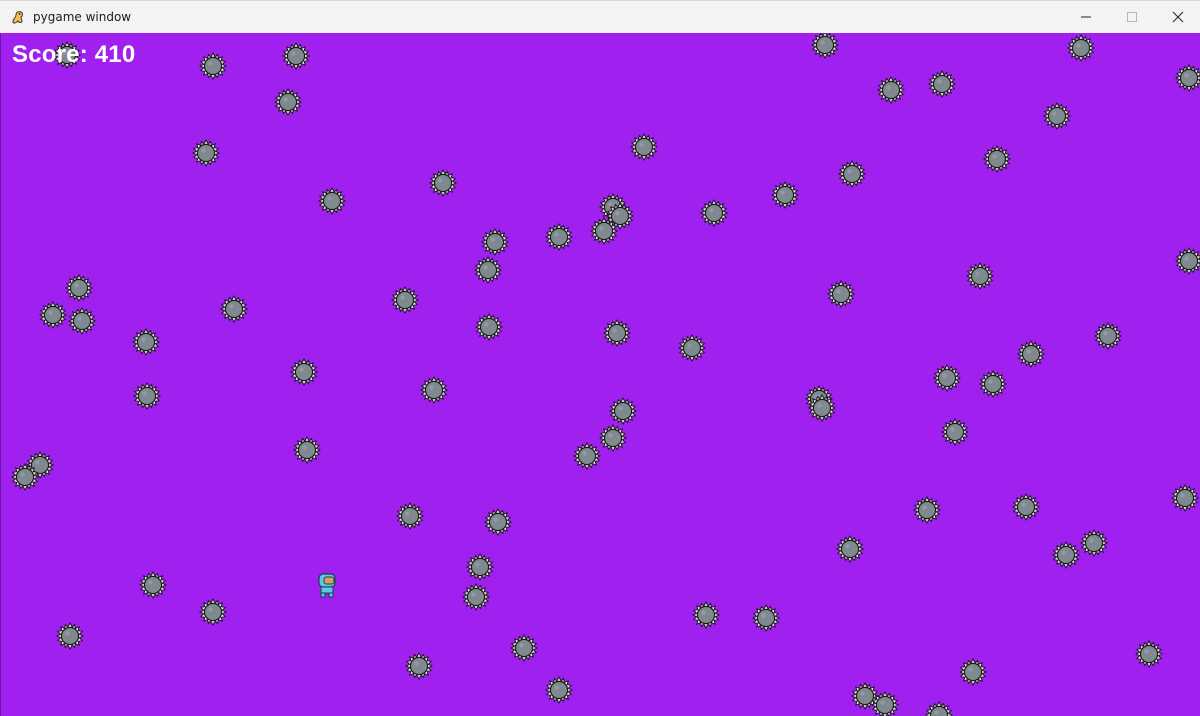 The height and width of the screenshot is (716, 1200). What do you see at coordinates (600, 16) in the screenshot?
I see `title-bar: pygame window` at bounding box center [600, 16].